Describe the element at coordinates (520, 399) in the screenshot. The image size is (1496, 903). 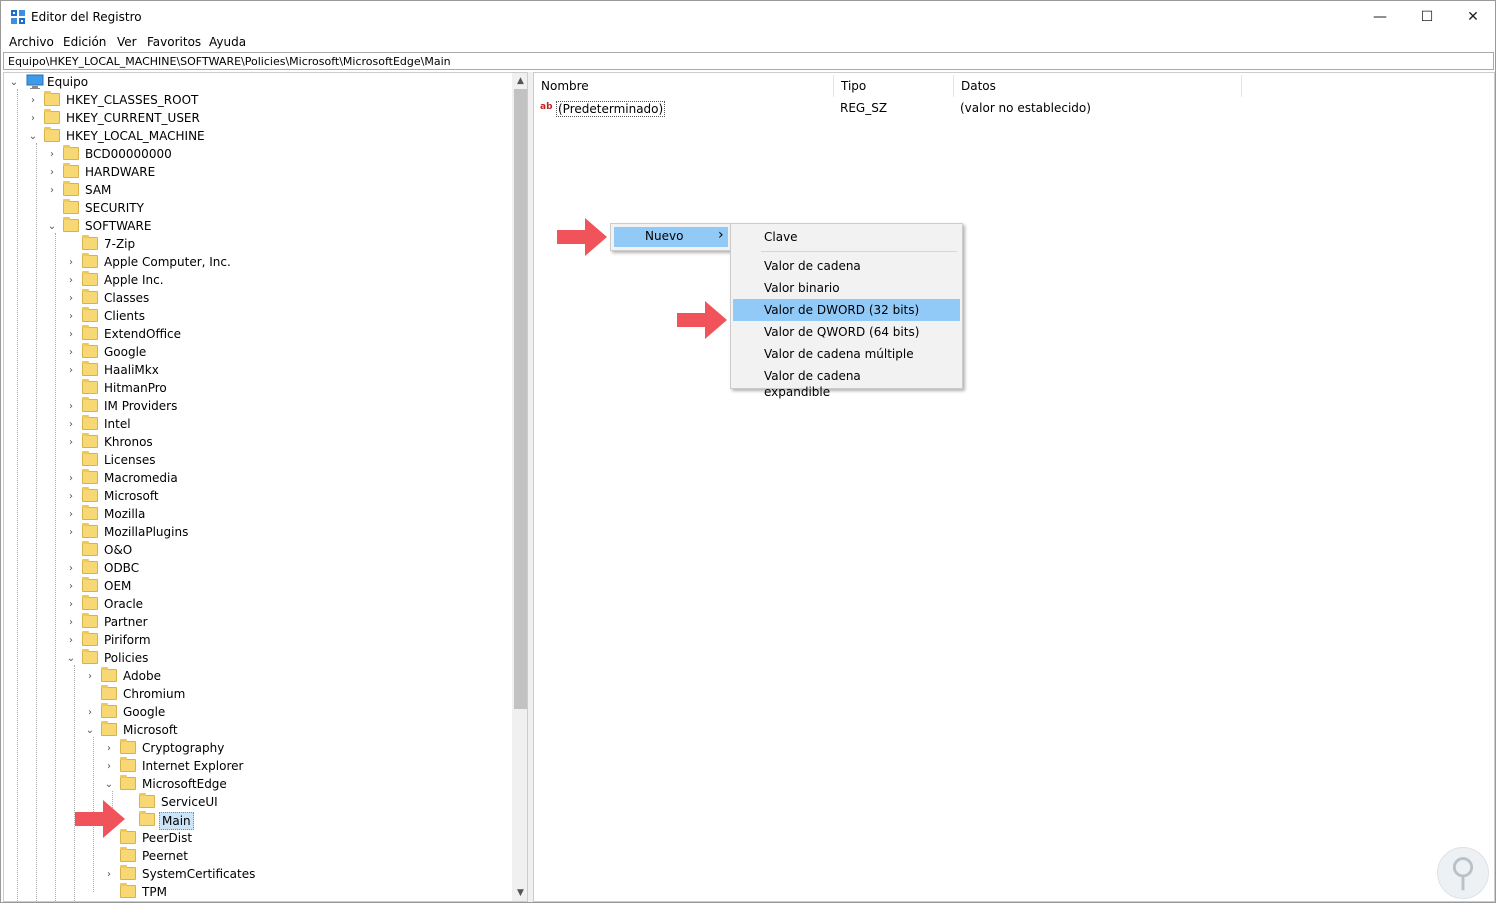
I see `scrollbar-thumb` at that location.